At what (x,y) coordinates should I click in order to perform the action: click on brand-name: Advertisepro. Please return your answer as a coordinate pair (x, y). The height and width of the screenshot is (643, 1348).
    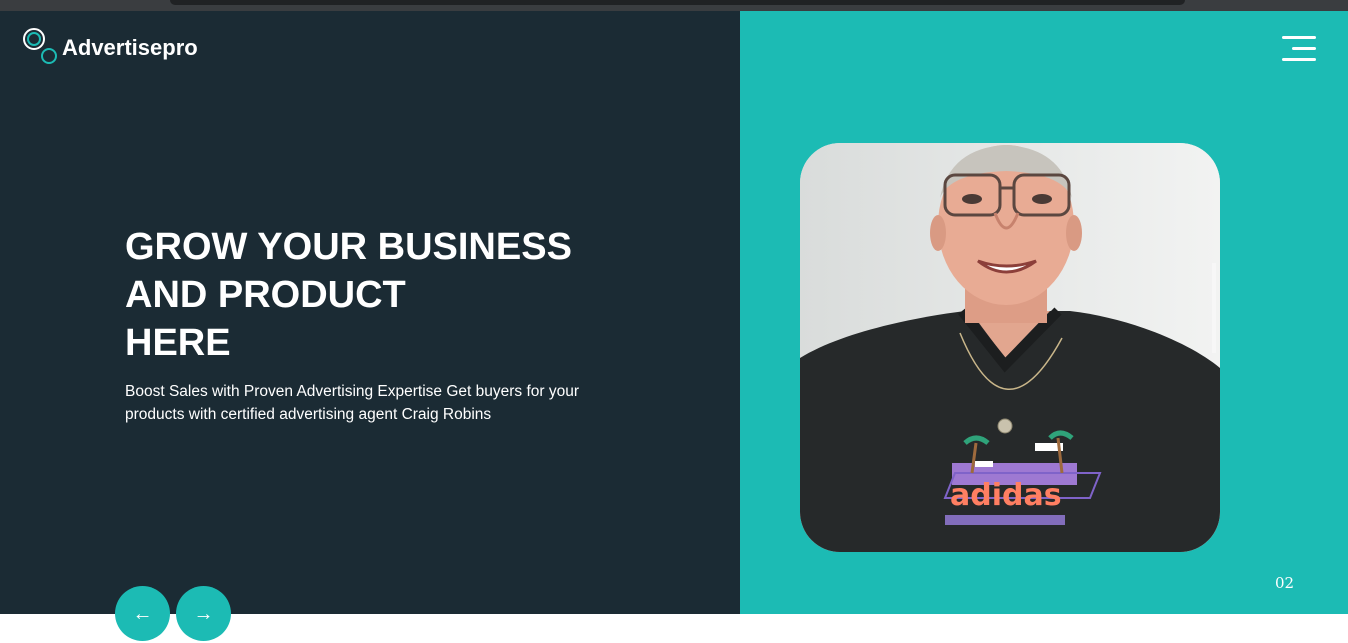
    Looking at the image, I should click on (130, 47).